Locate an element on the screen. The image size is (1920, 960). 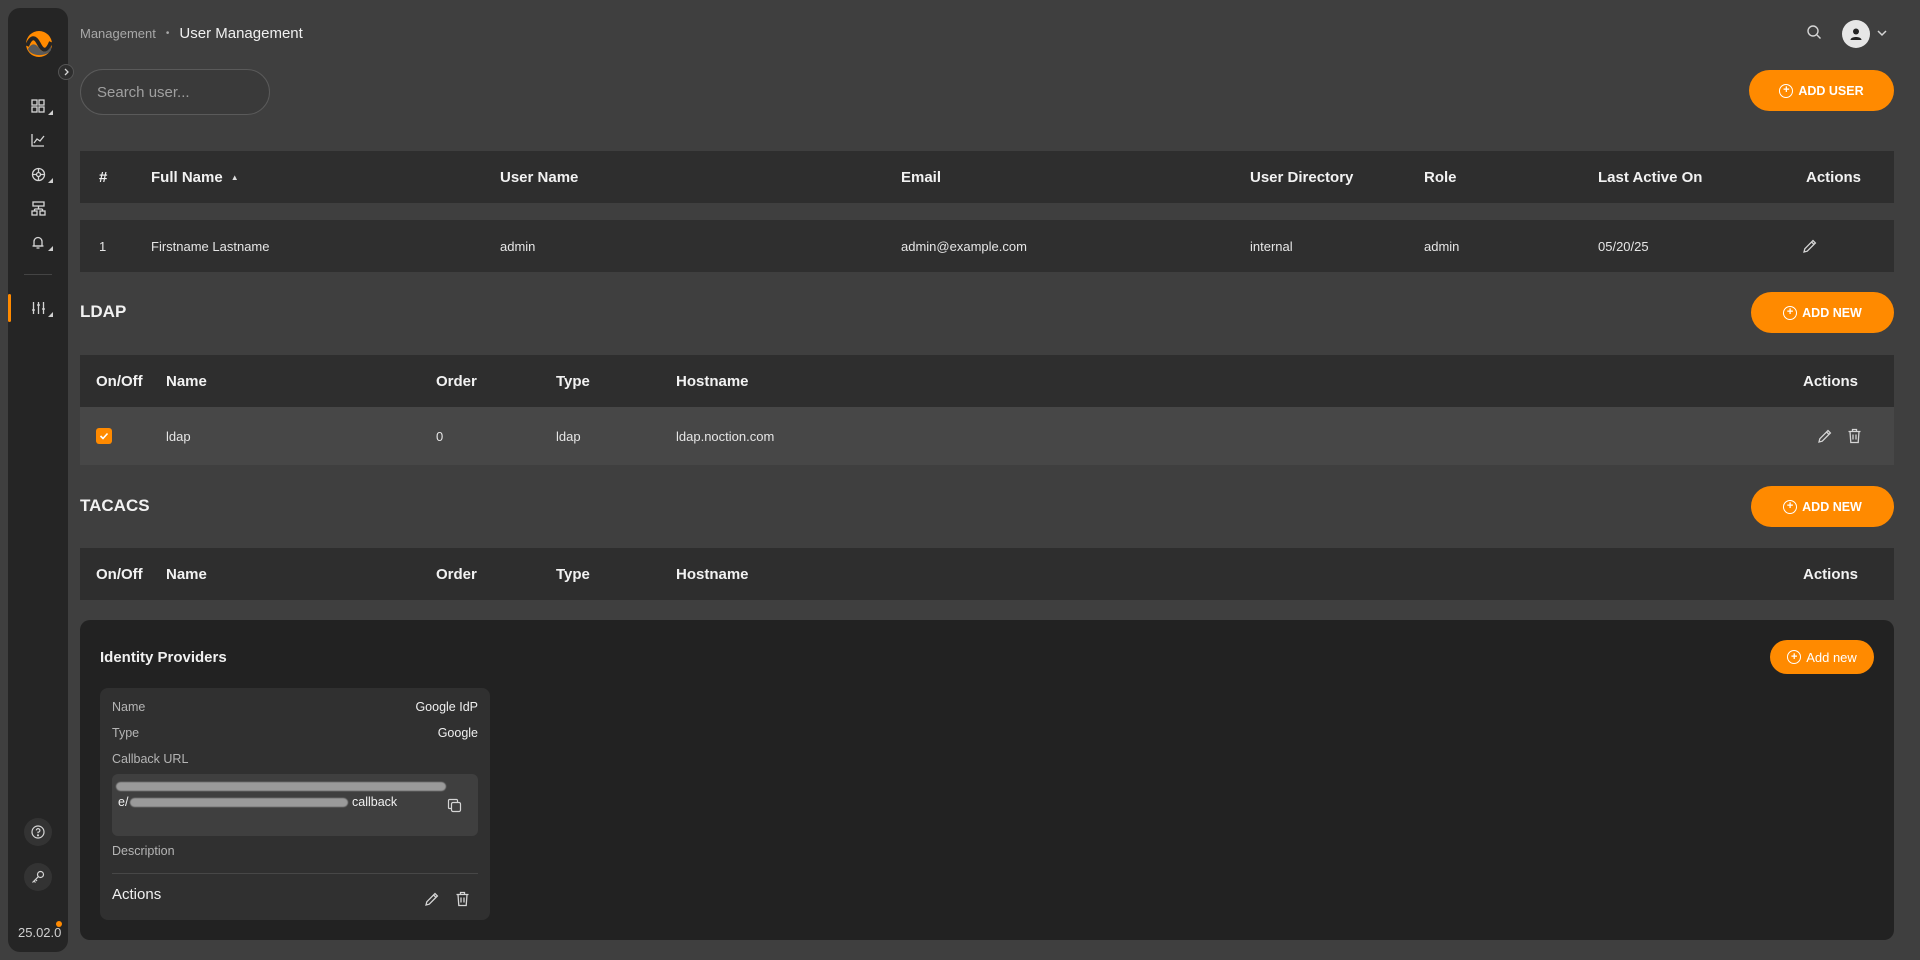
identity-providers-title: Identity Providers is located at coordinates (163, 657).